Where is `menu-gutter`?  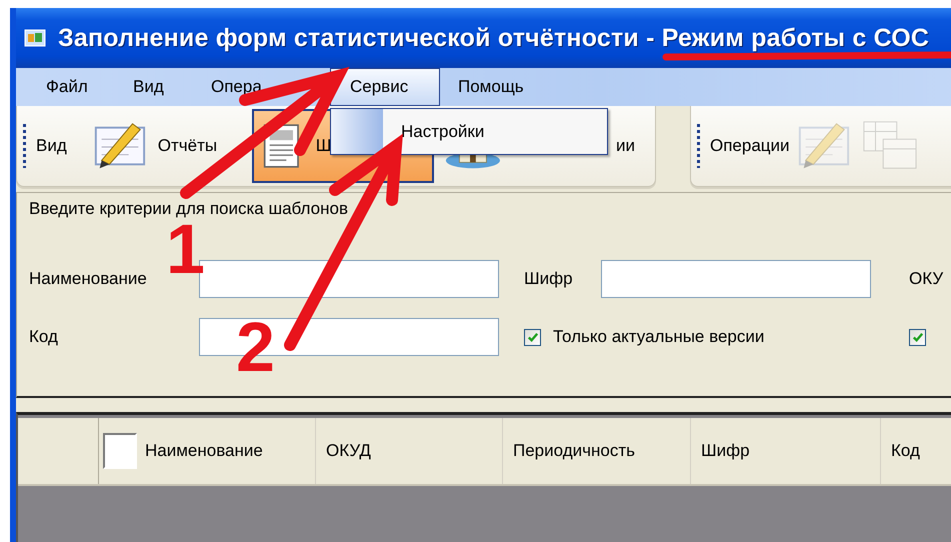
menu-gutter is located at coordinates (357, 131).